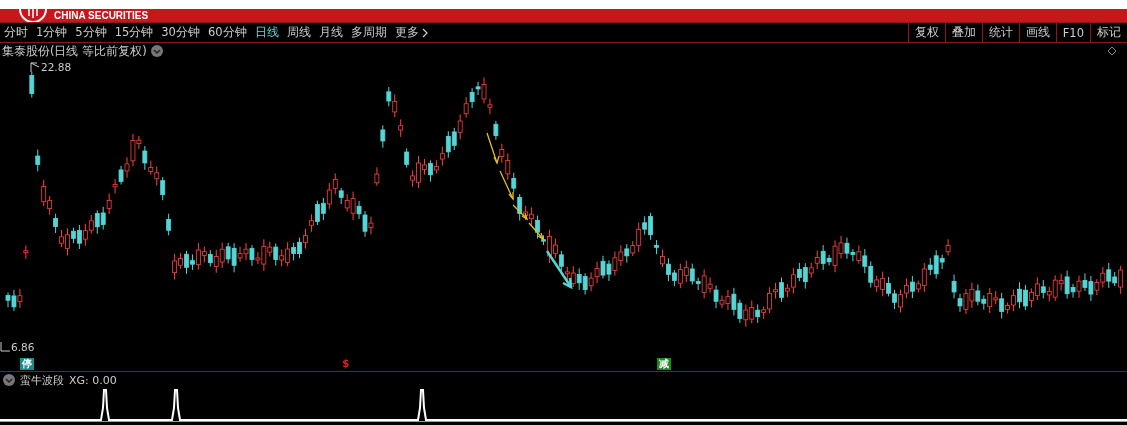 The image size is (1127, 425). What do you see at coordinates (91, 32) in the screenshot?
I see `period-tab: 5分钟` at bounding box center [91, 32].